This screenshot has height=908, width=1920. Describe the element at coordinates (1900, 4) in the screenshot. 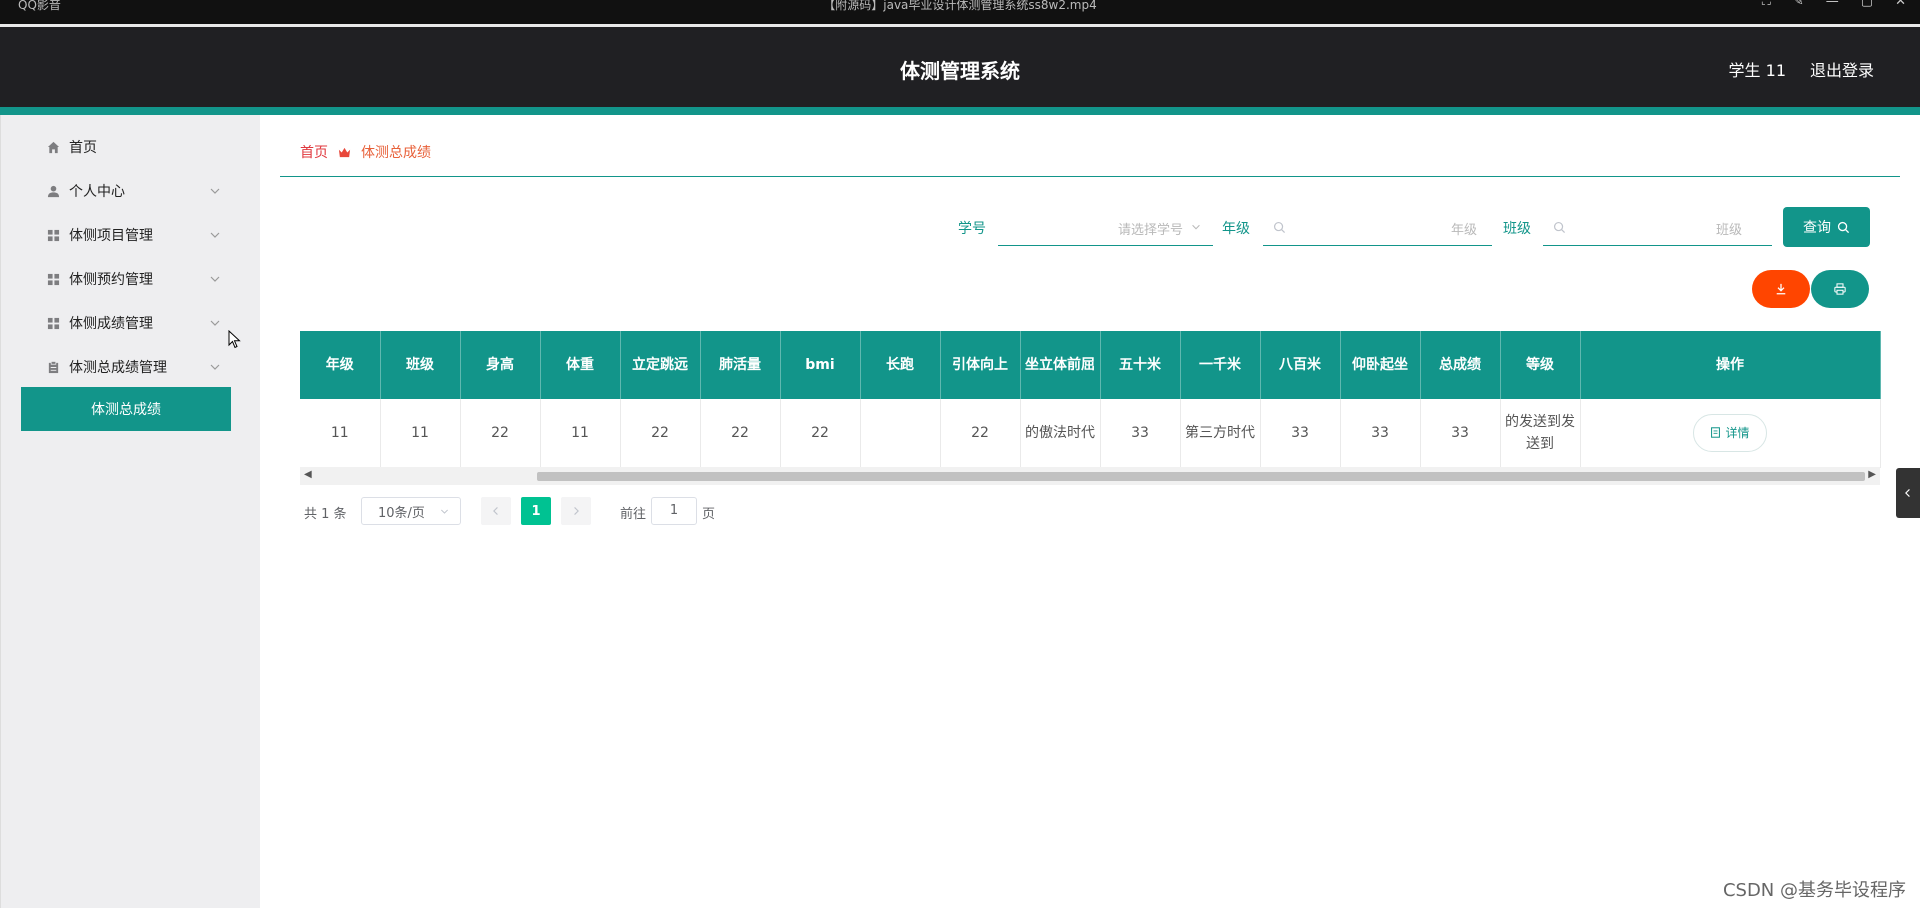

I see `close-icon: ✕` at that location.